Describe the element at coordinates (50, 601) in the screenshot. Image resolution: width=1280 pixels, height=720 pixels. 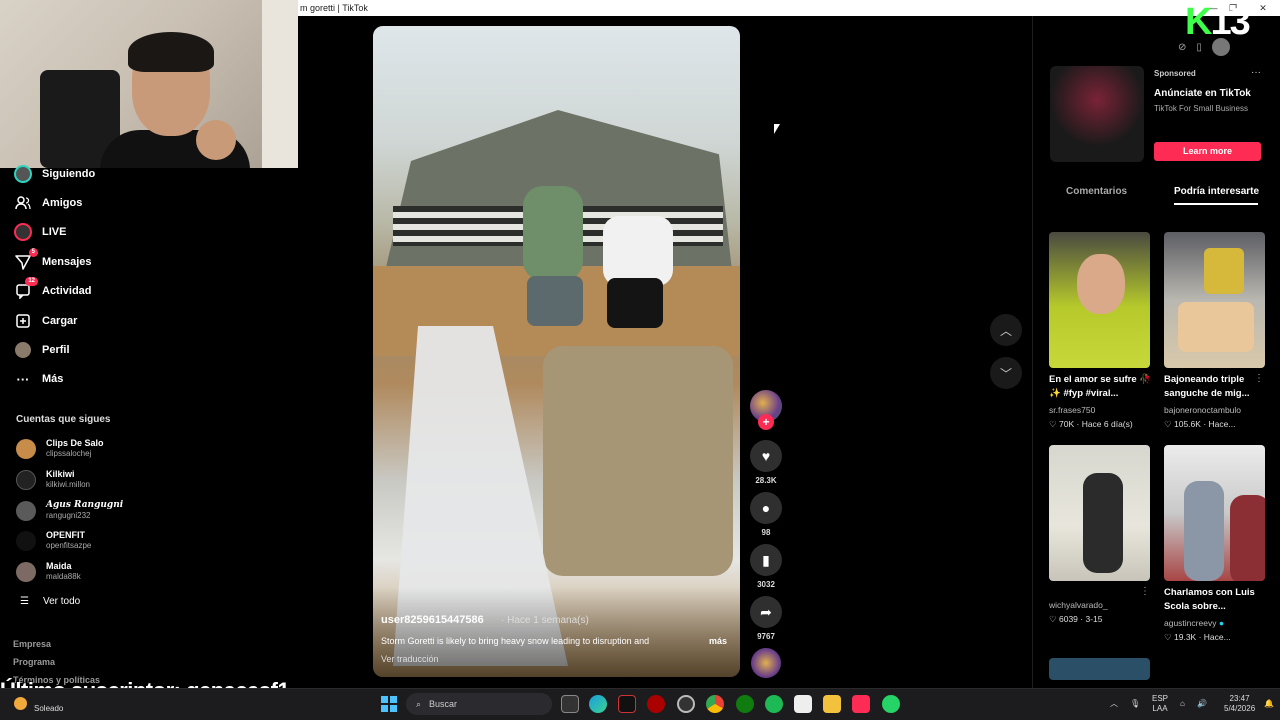
I see `see-all-button: ☰ Ver todo` at that location.